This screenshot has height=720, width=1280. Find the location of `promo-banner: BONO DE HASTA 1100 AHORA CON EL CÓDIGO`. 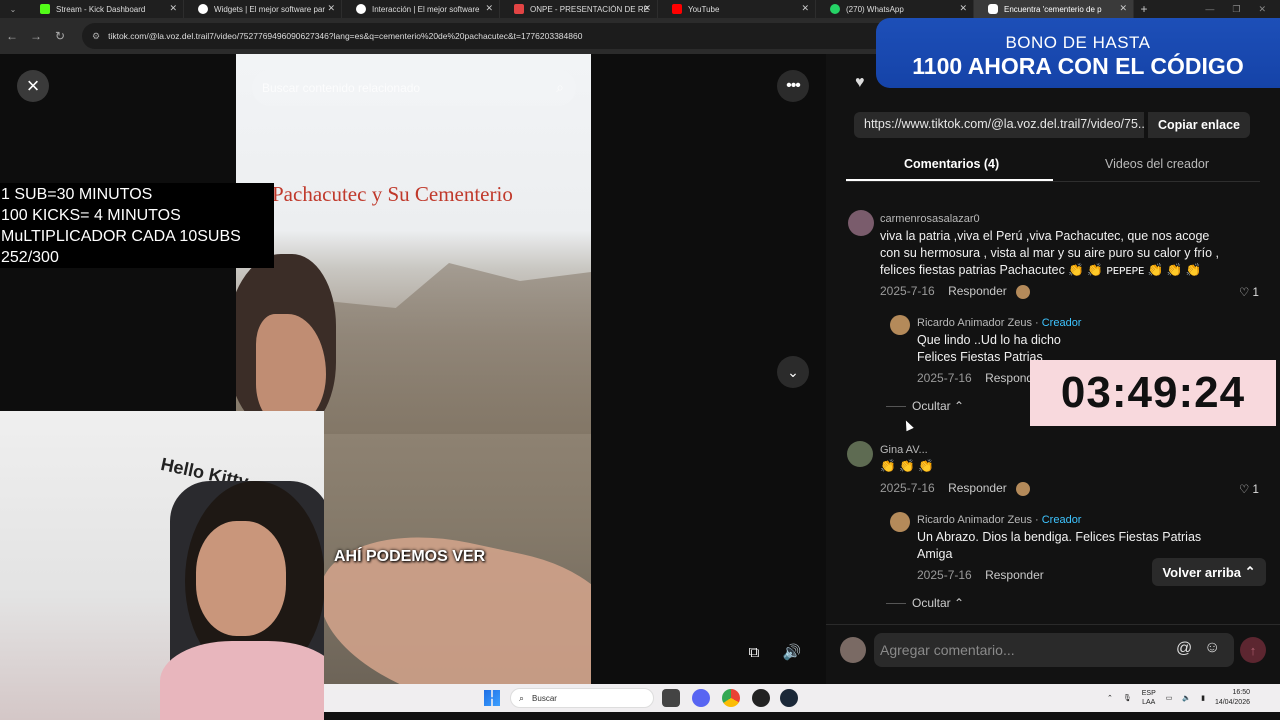

promo-banner: BONO DE HASTA 1100 AHORA CON EL CÓDIGO is located at coordinates (1078, 53).